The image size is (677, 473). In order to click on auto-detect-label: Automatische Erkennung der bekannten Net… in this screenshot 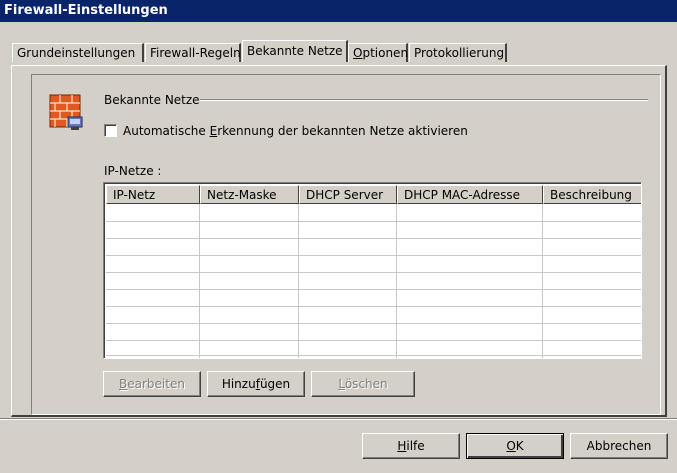, I will do `click(295, 131)`.